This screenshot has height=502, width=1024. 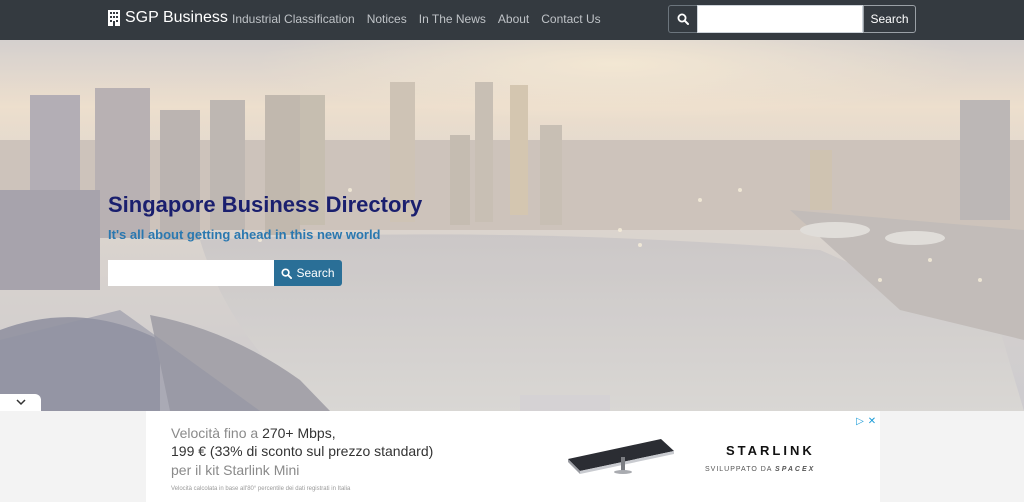 I want to click on nav-link-about: About, so click(x=513, y=19).